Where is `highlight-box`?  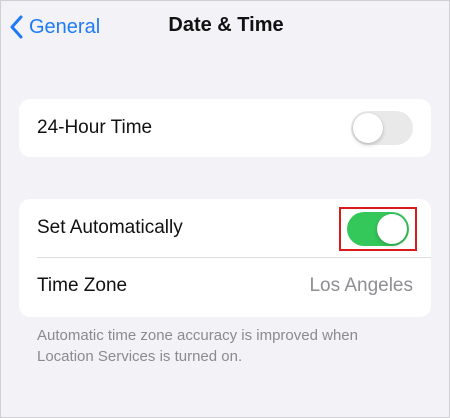
highlight-box is located at coordinates (378, 229).